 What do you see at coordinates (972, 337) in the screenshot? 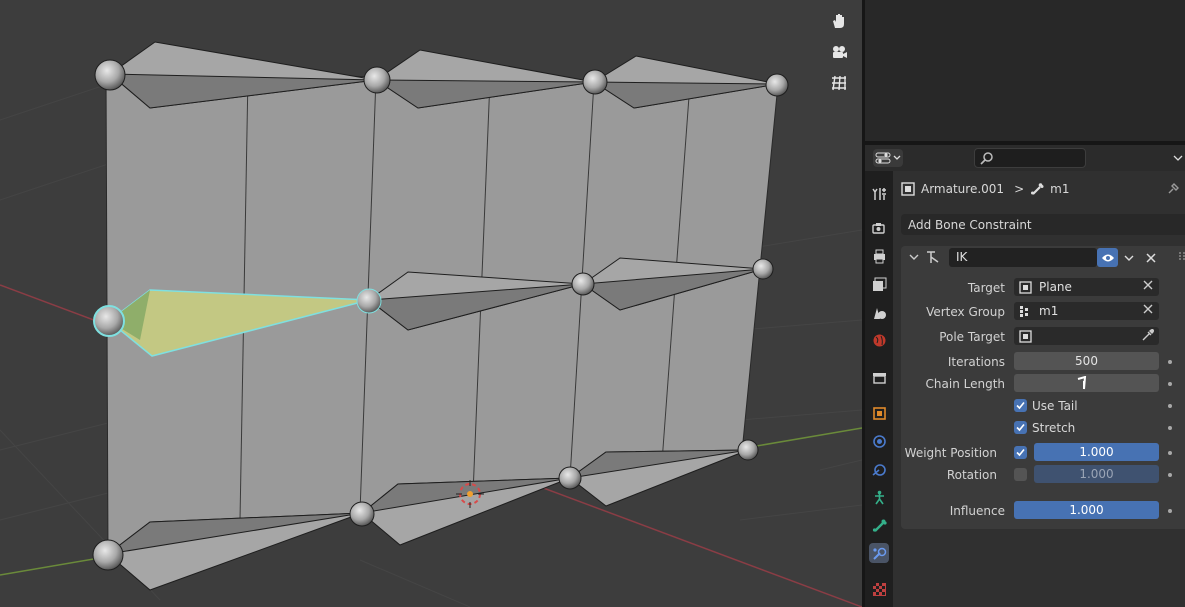
I see `pole-target-label: Pole Target` at bounding box center [972, 337].